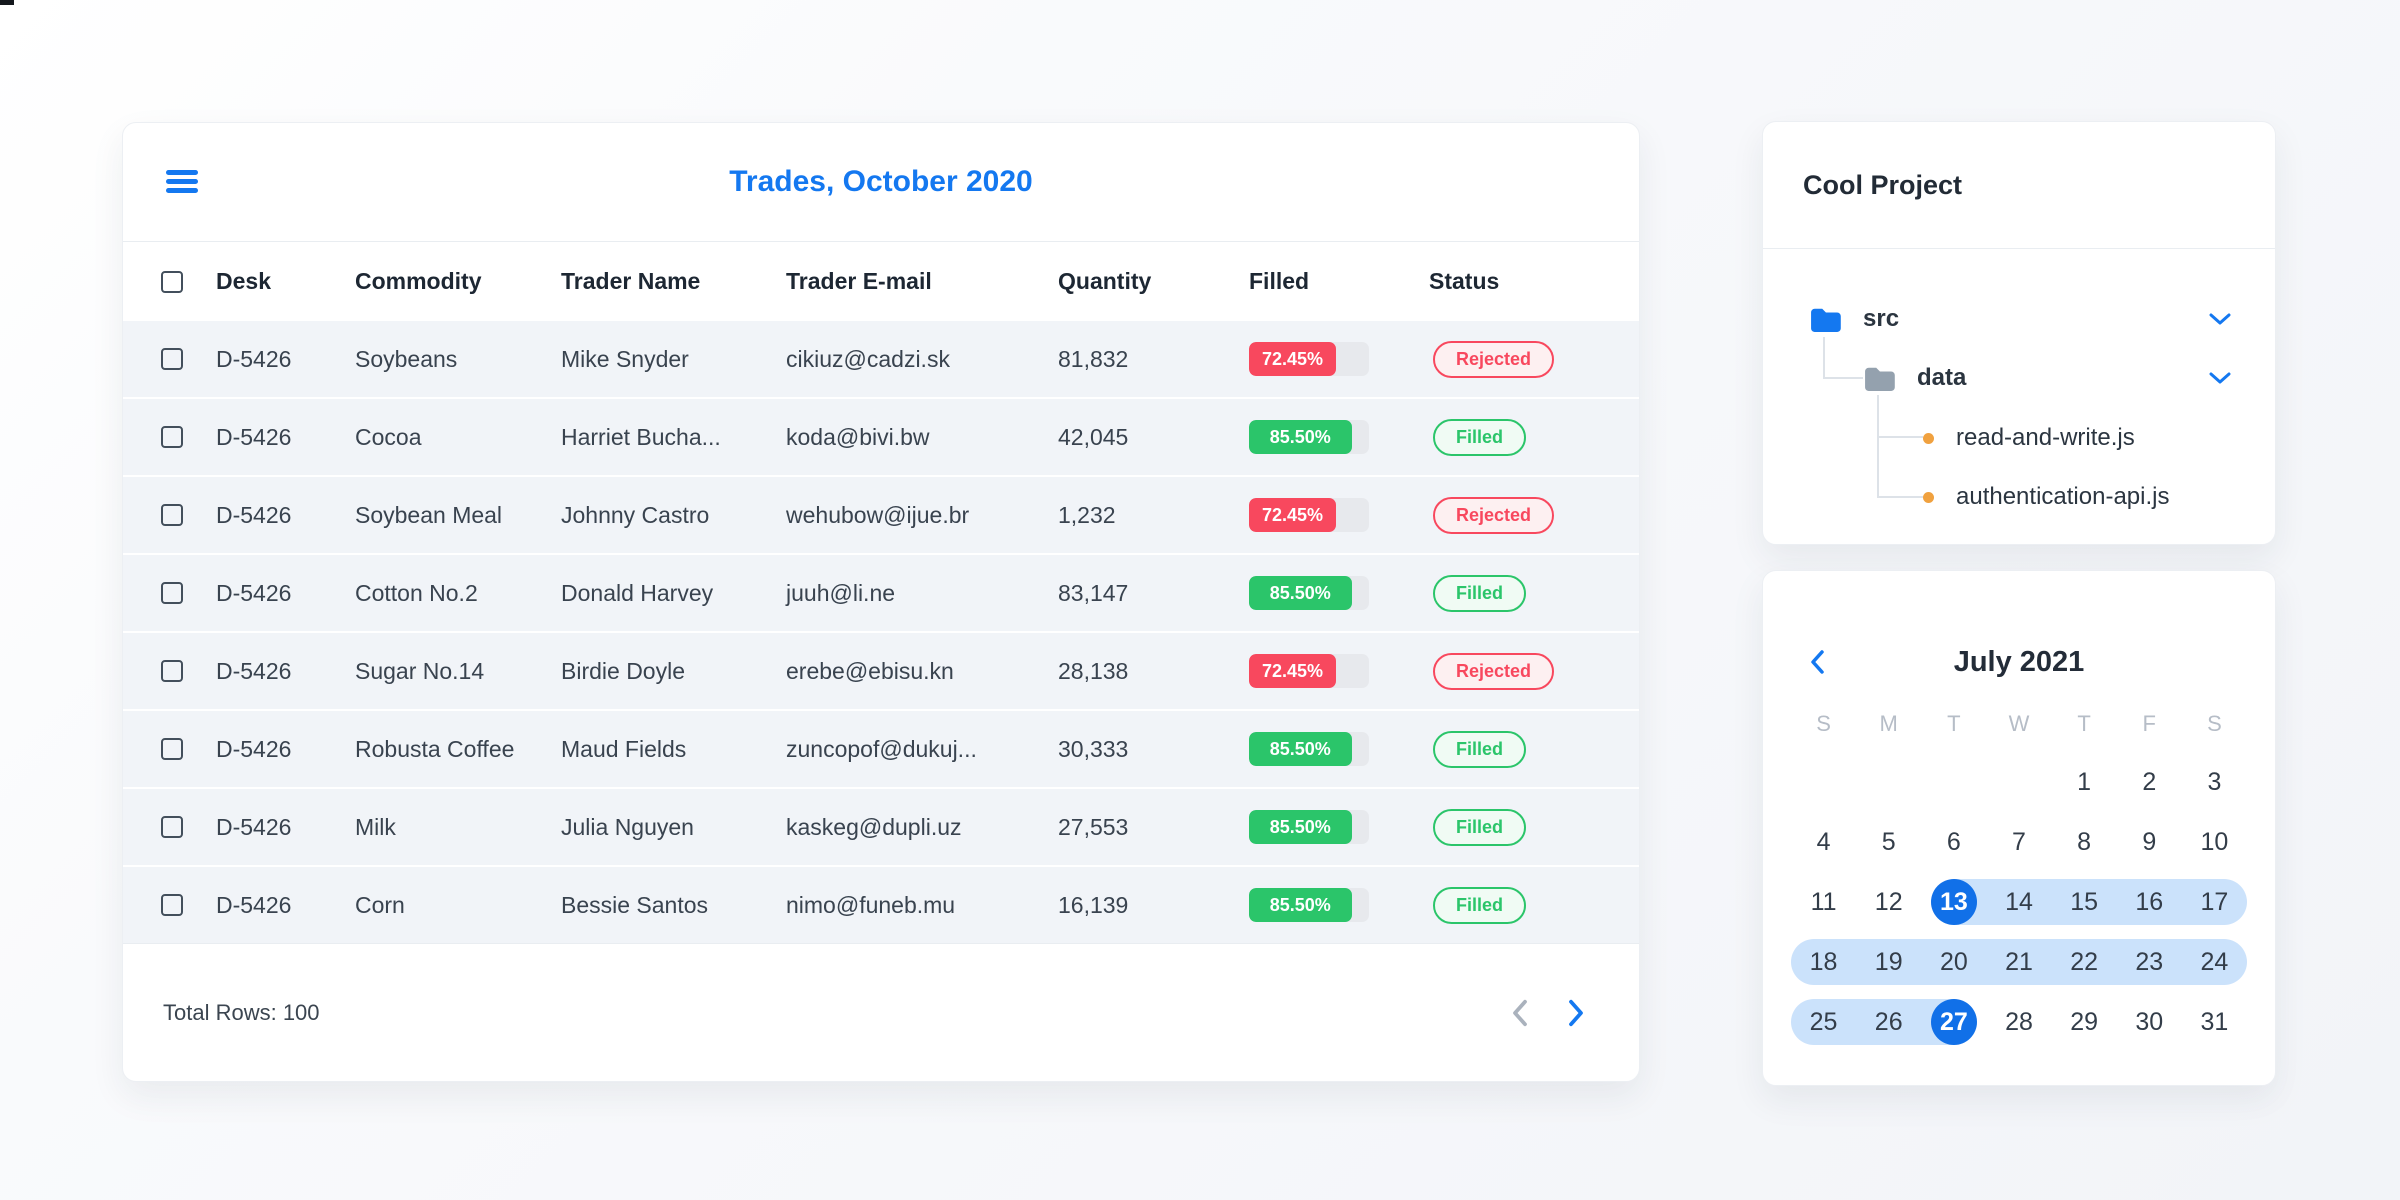  I want to click on calendar-day-number: 8, so click(2084, 841).